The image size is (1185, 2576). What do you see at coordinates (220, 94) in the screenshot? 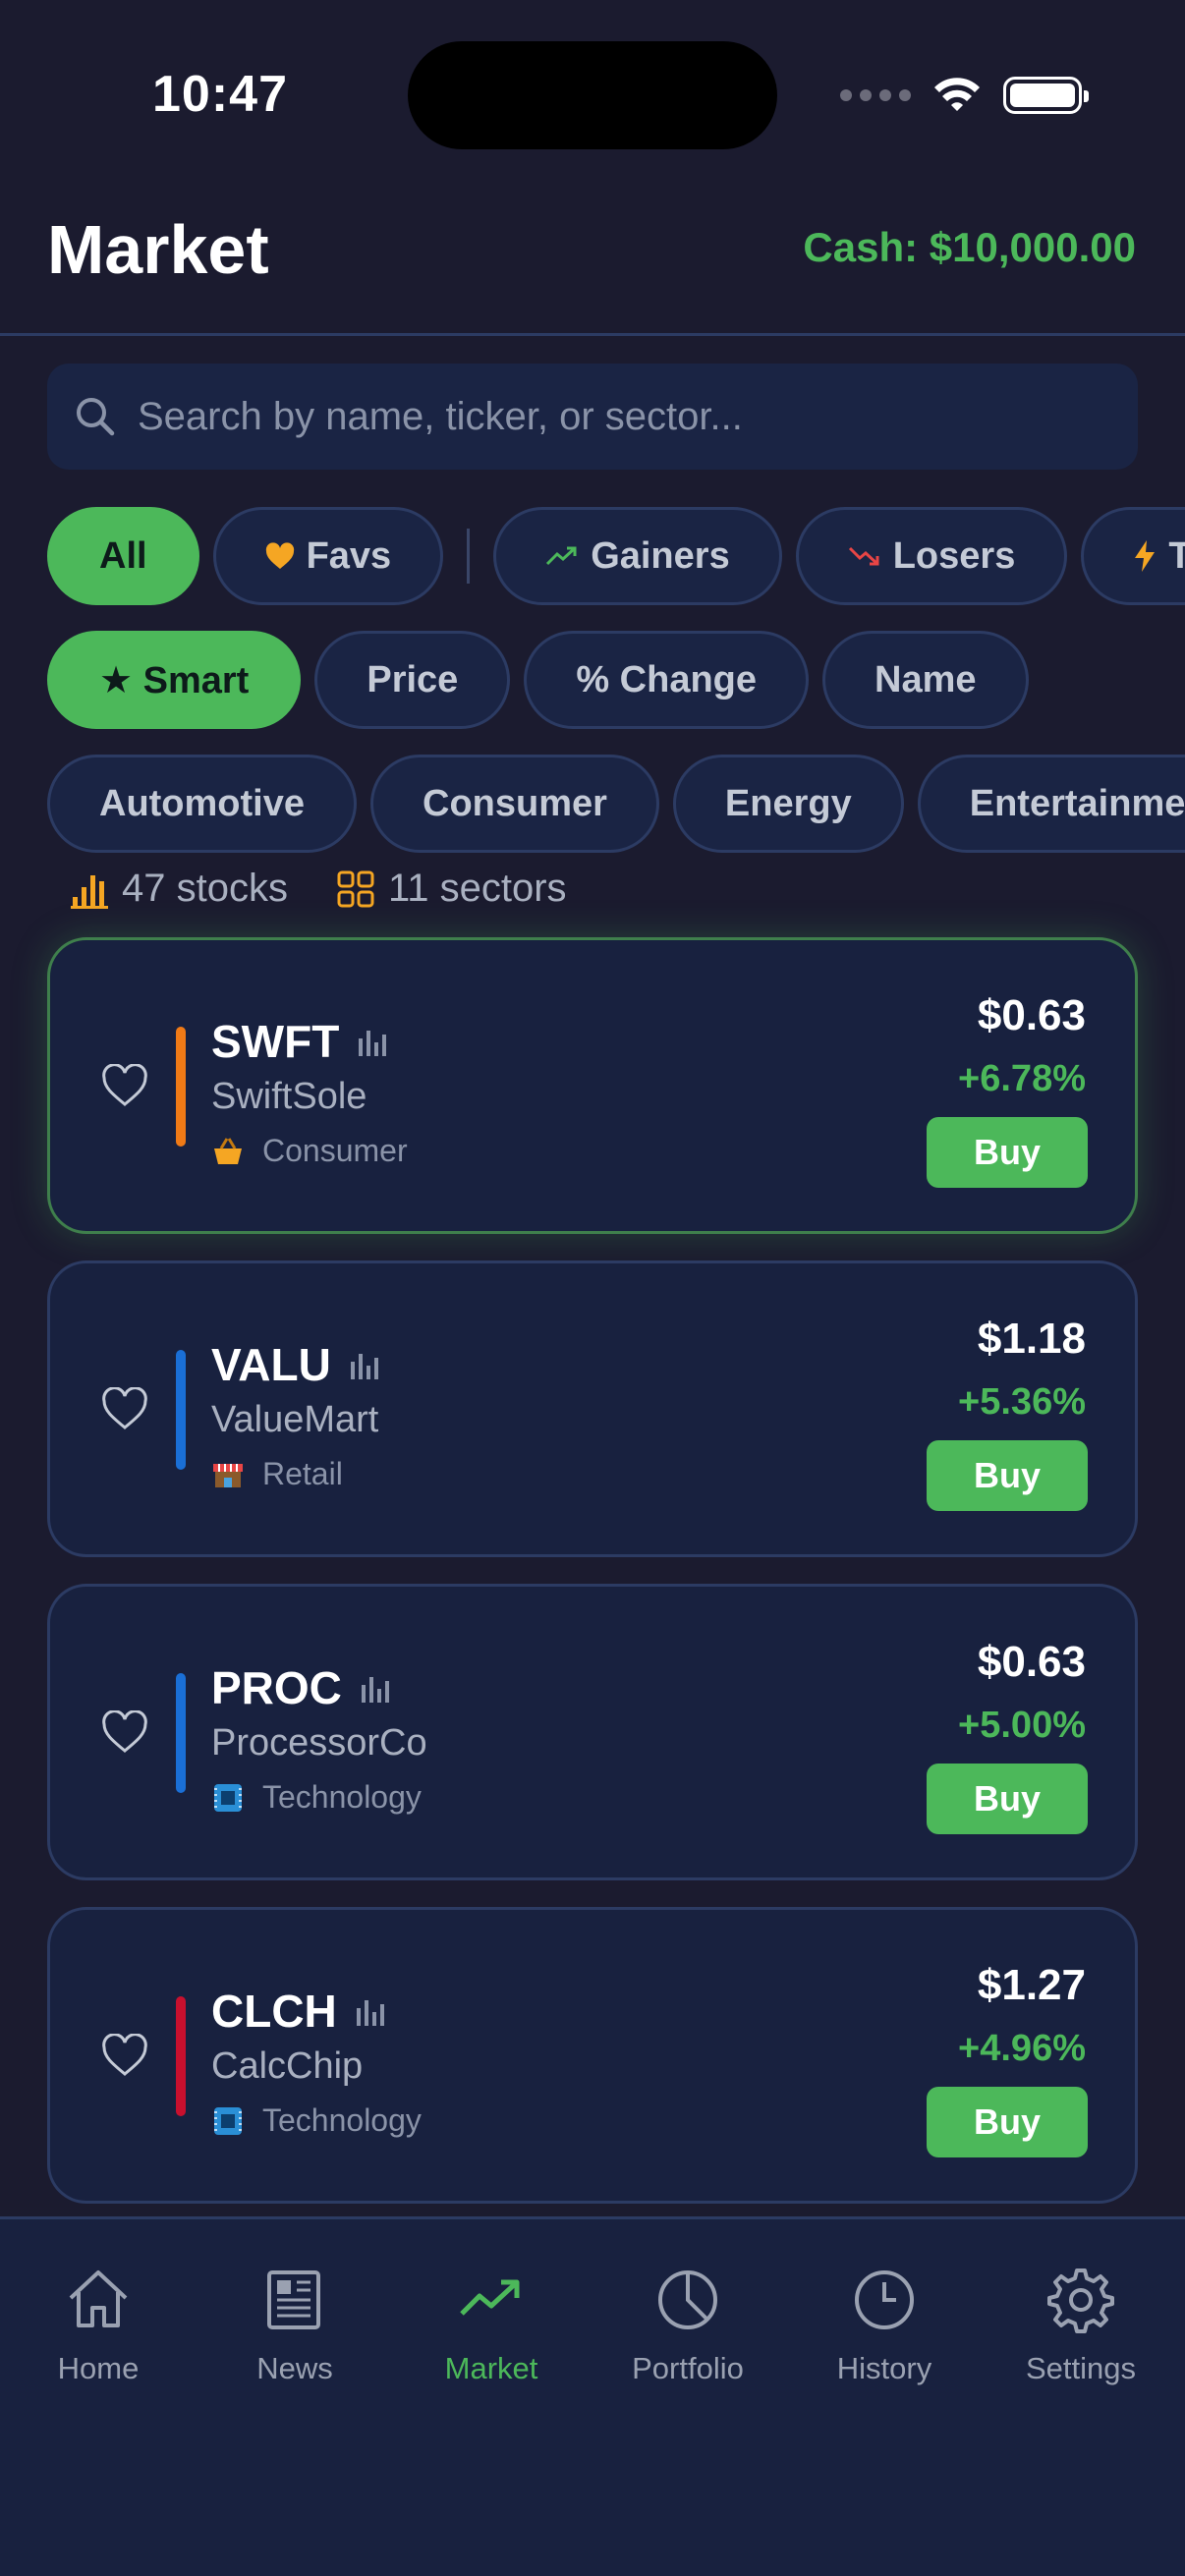
I see `status-time: 10:47` at bounding box center [220, 94].